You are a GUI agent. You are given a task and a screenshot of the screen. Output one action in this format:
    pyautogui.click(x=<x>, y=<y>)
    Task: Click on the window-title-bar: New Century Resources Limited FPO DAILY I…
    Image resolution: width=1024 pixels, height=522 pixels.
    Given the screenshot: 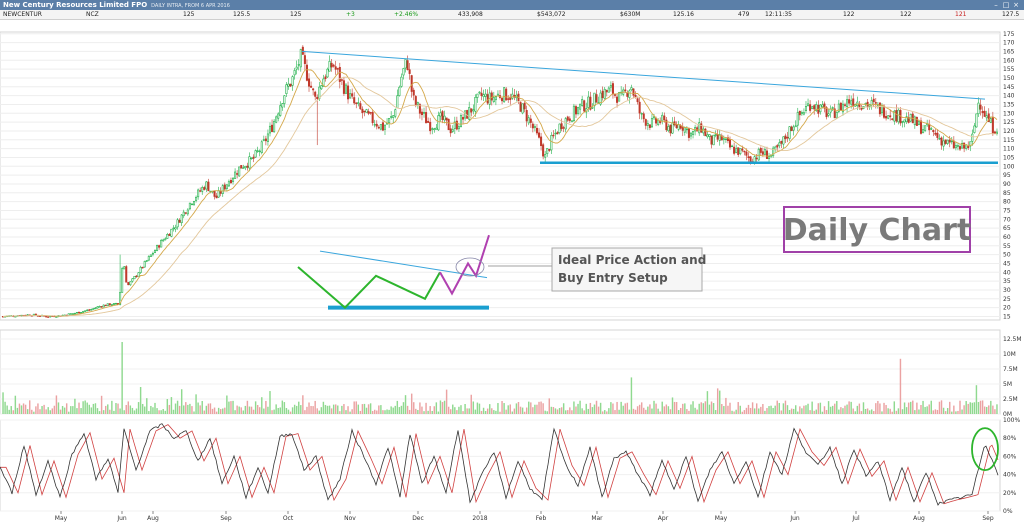 What is the action you would take?
    pyautogui.click(x=512, y=5)
    